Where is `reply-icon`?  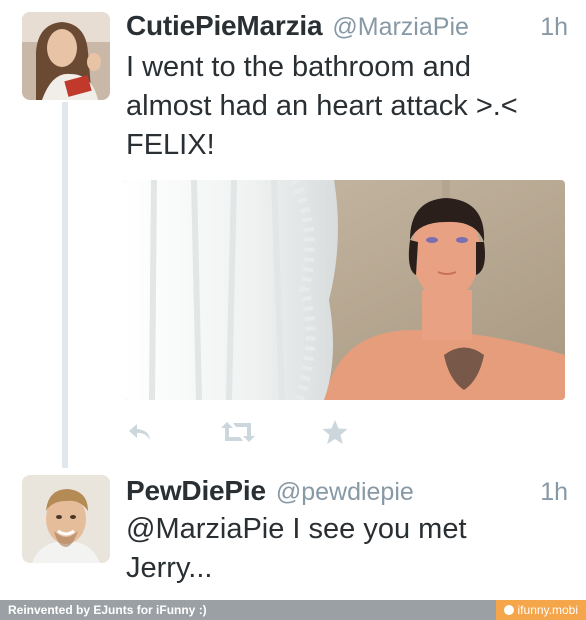
reply-icon is located at coordinates (139, 432).